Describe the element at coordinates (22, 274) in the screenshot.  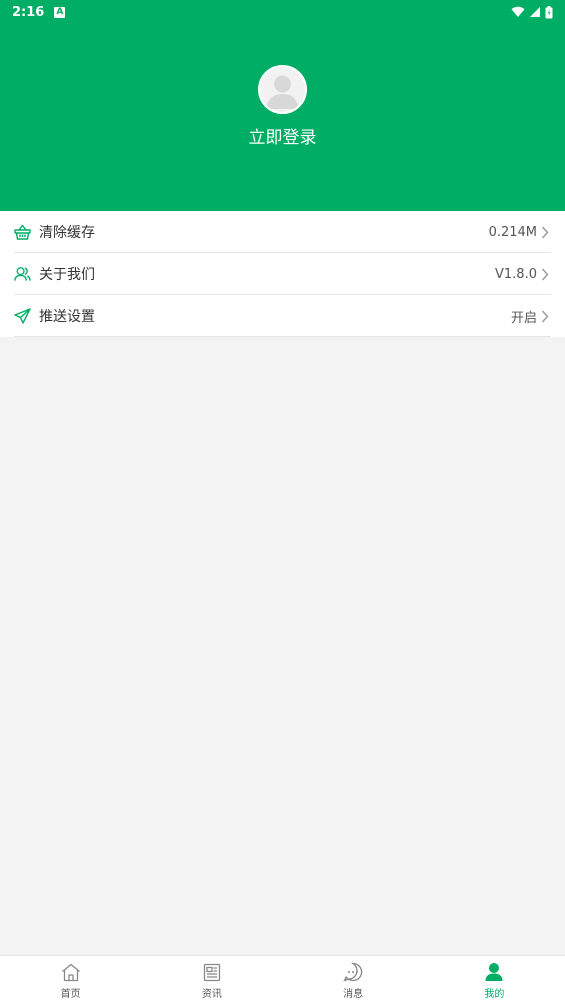
I see `users-icon` at that location.